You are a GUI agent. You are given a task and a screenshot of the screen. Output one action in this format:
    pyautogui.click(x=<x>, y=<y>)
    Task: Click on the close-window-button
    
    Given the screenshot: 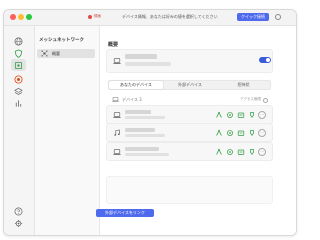 What is the action you would take?
    pyautogui.click(x=13, y=17)
    